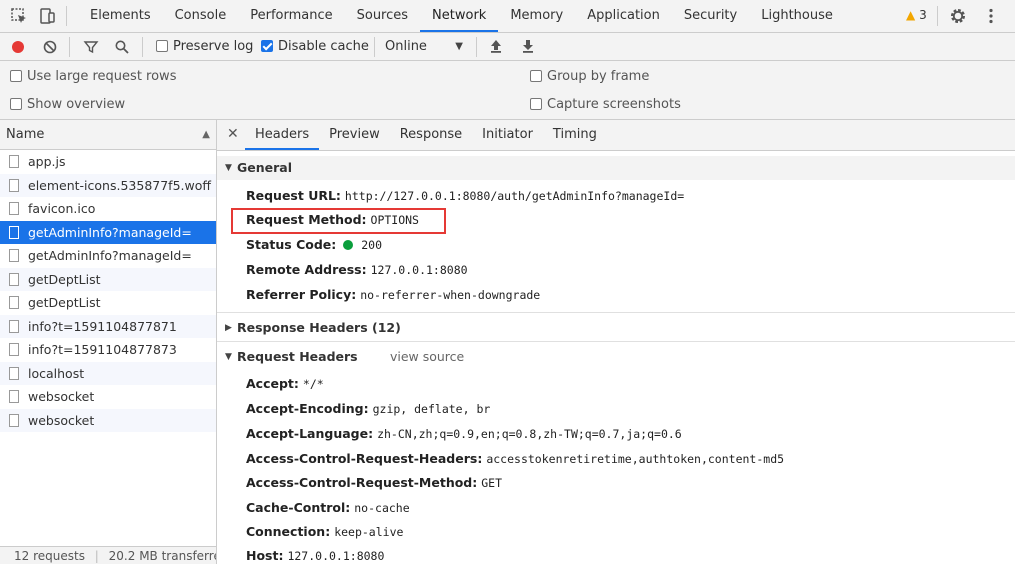 Image resolution: width=1015 pixels, height=564 pixels. What do you see at coordinates (623, 16) in the screenshot?
I see `tab-application: Application` at bounding box center [623, 16].